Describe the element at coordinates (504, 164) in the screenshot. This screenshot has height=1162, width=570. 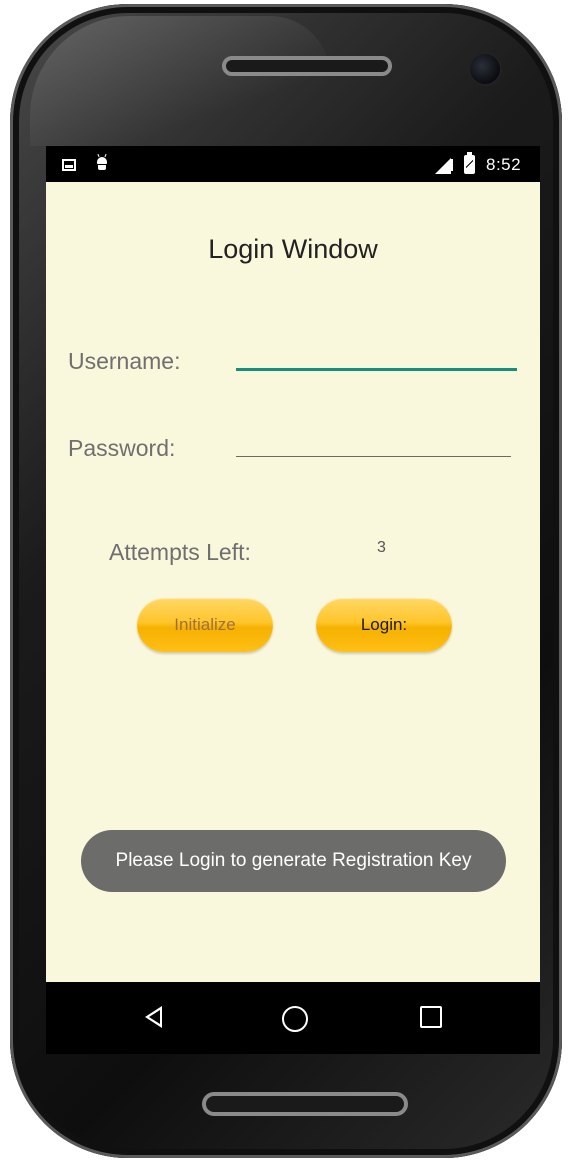
I see `status-time: 8:52` at that location.